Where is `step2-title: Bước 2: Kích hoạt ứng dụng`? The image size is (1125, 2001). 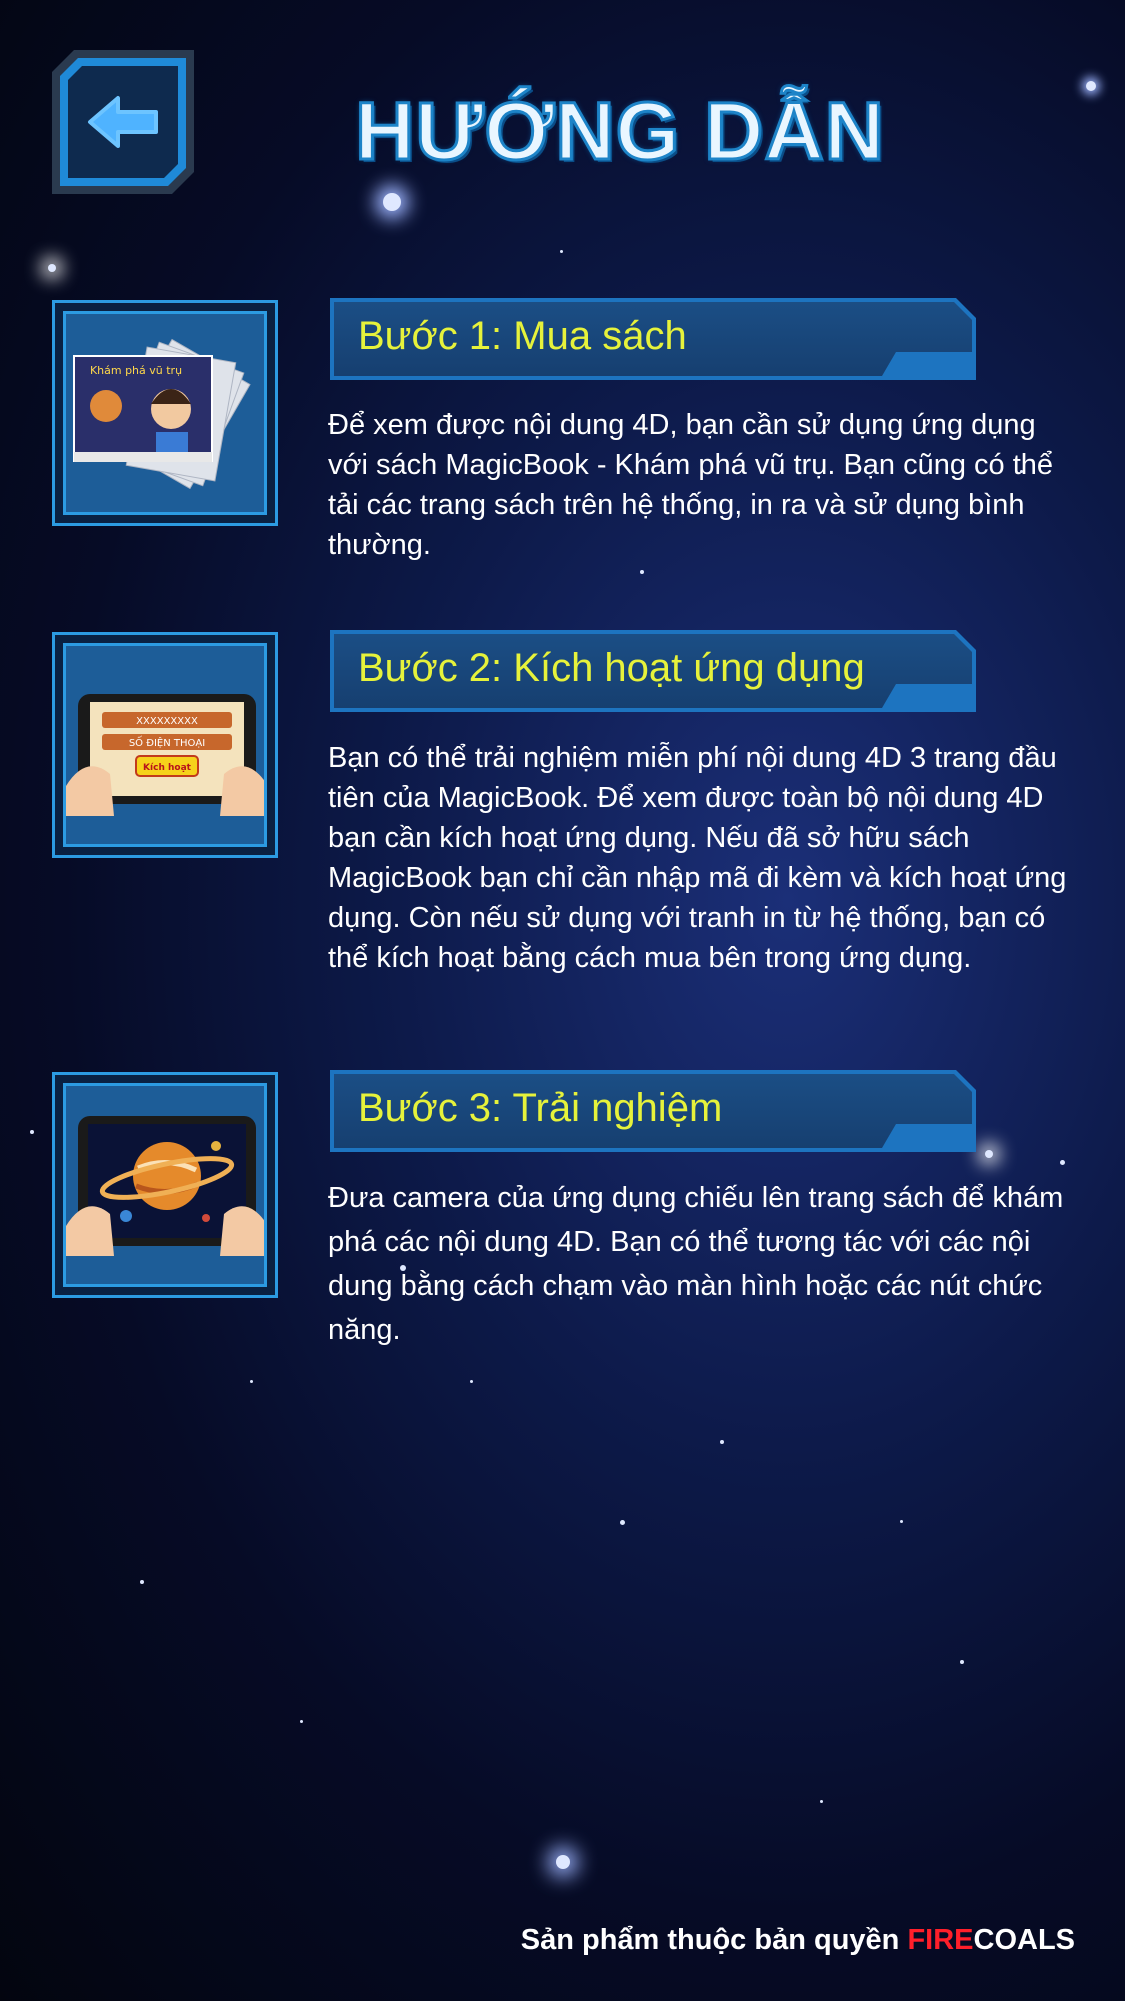
step2-title: Bước 2: Kích hoạt ứng dụng is located at coordinates (611, 668).